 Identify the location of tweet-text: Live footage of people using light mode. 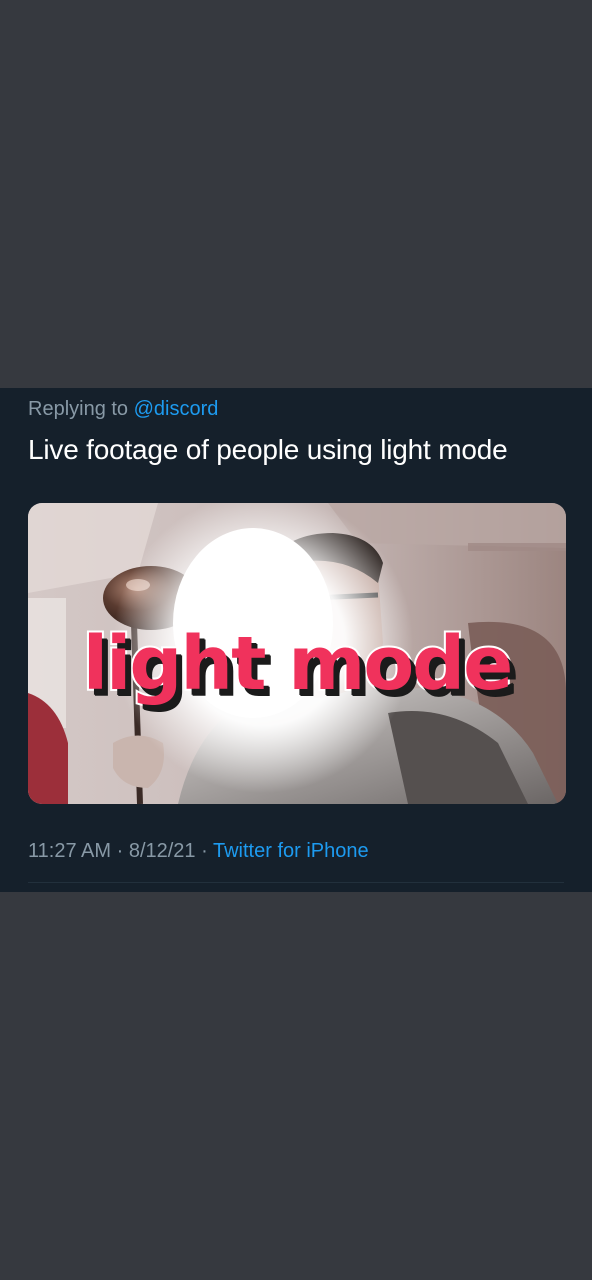
(268, 449).